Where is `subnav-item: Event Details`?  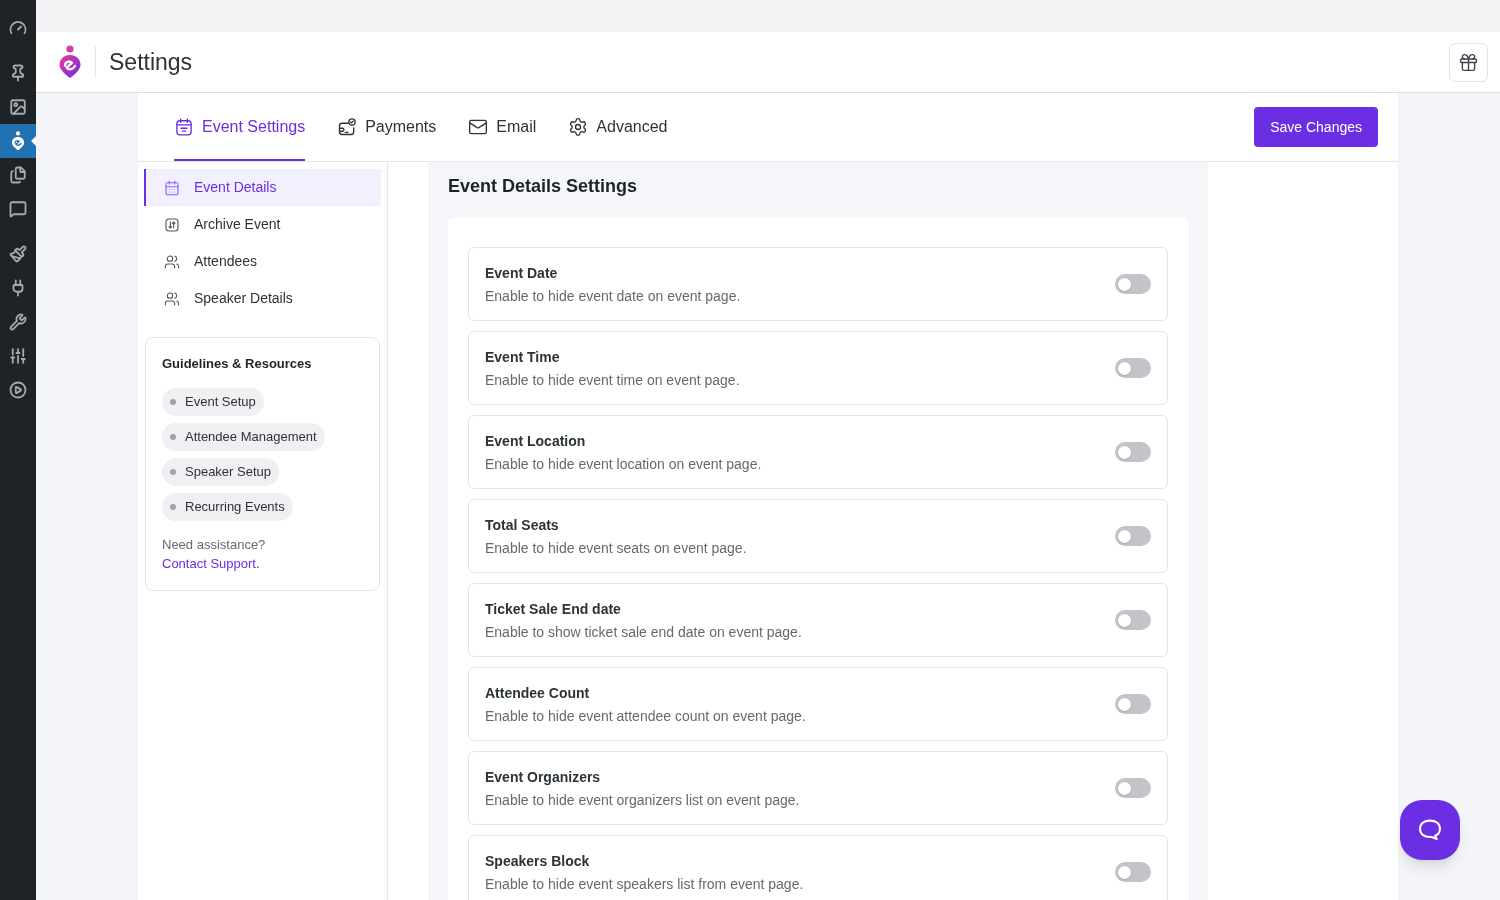
subnav-item: Event Details is located at coordinates (262, 187).